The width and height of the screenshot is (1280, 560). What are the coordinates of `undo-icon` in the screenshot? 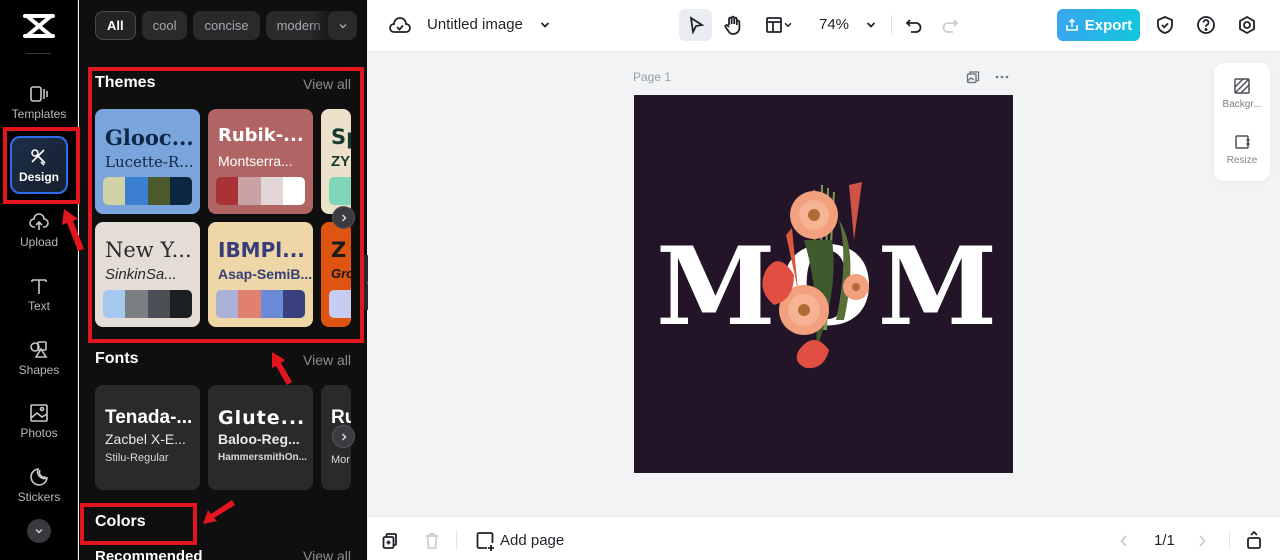 It's located at (913, 26).